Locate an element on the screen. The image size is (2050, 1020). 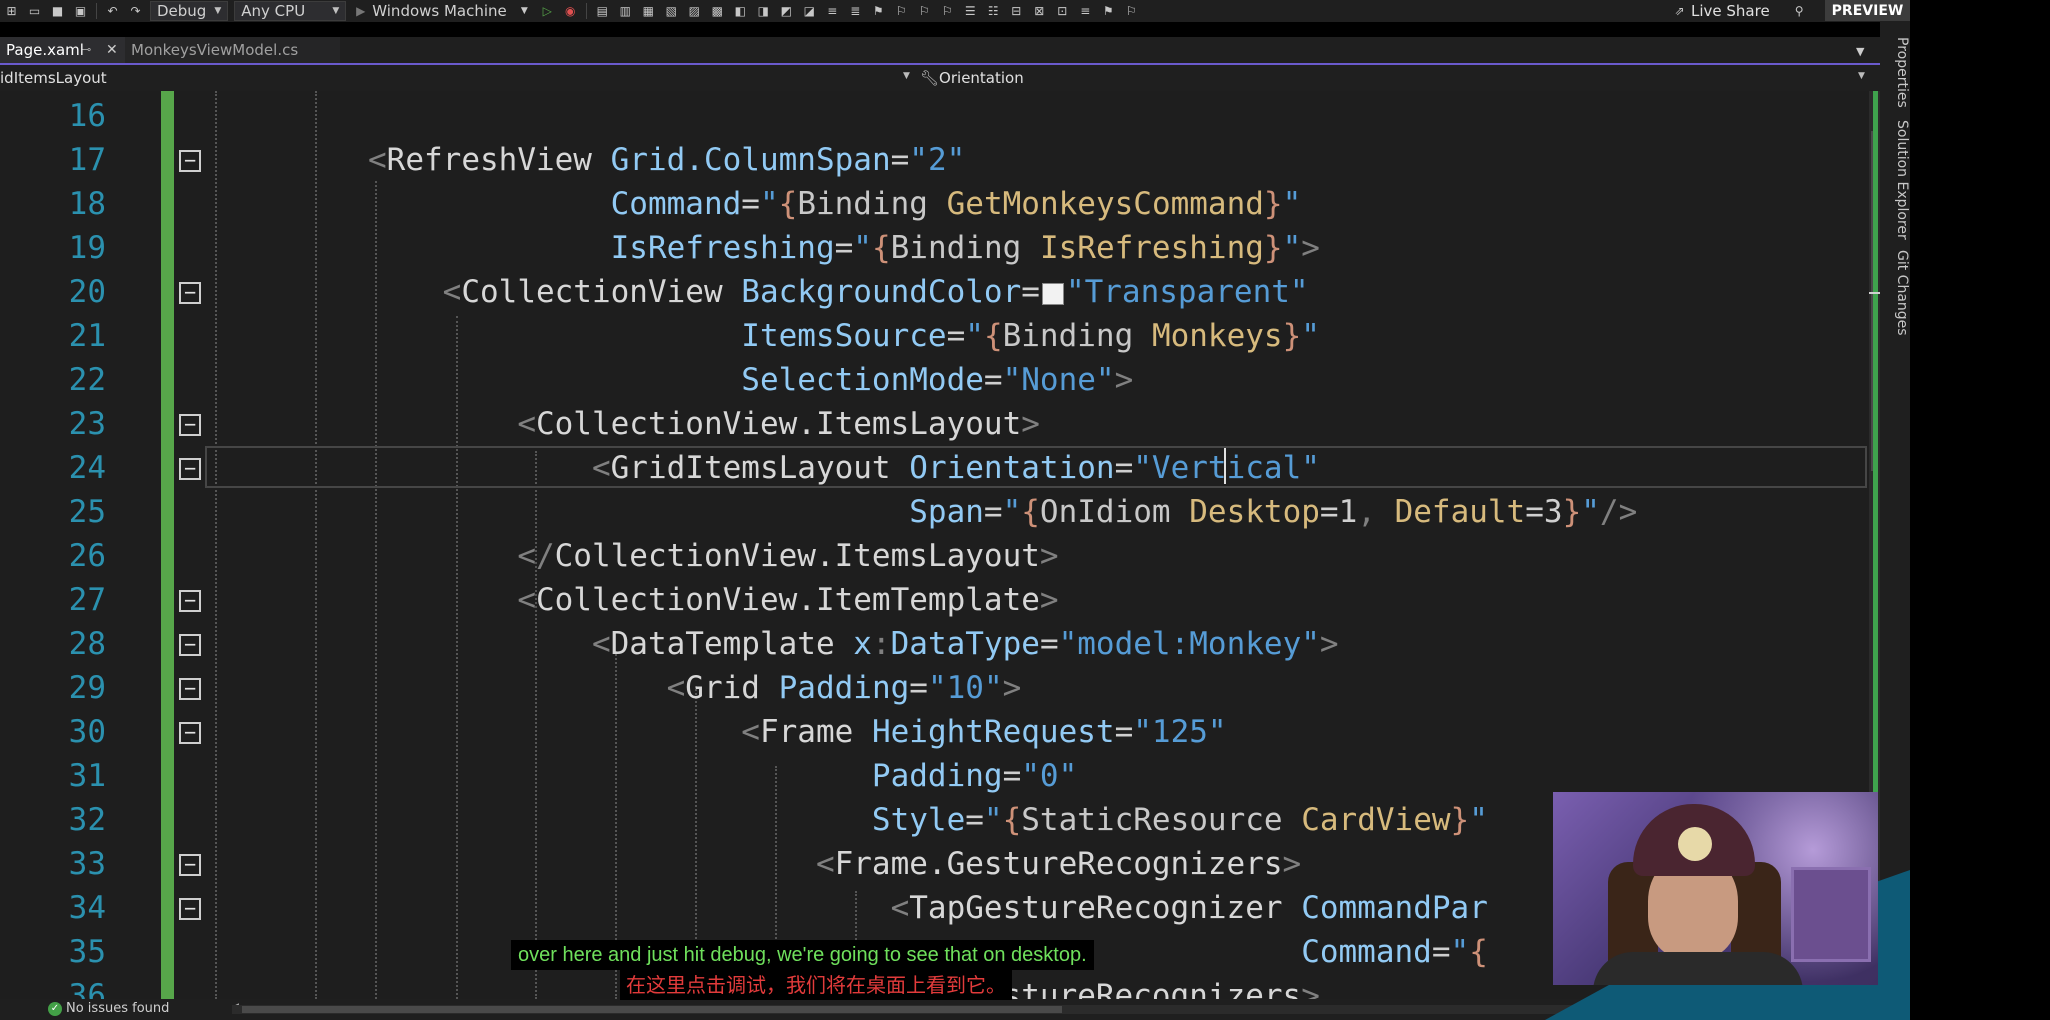
toolbar-icon: ▩ is located at coordinates (717, 11).